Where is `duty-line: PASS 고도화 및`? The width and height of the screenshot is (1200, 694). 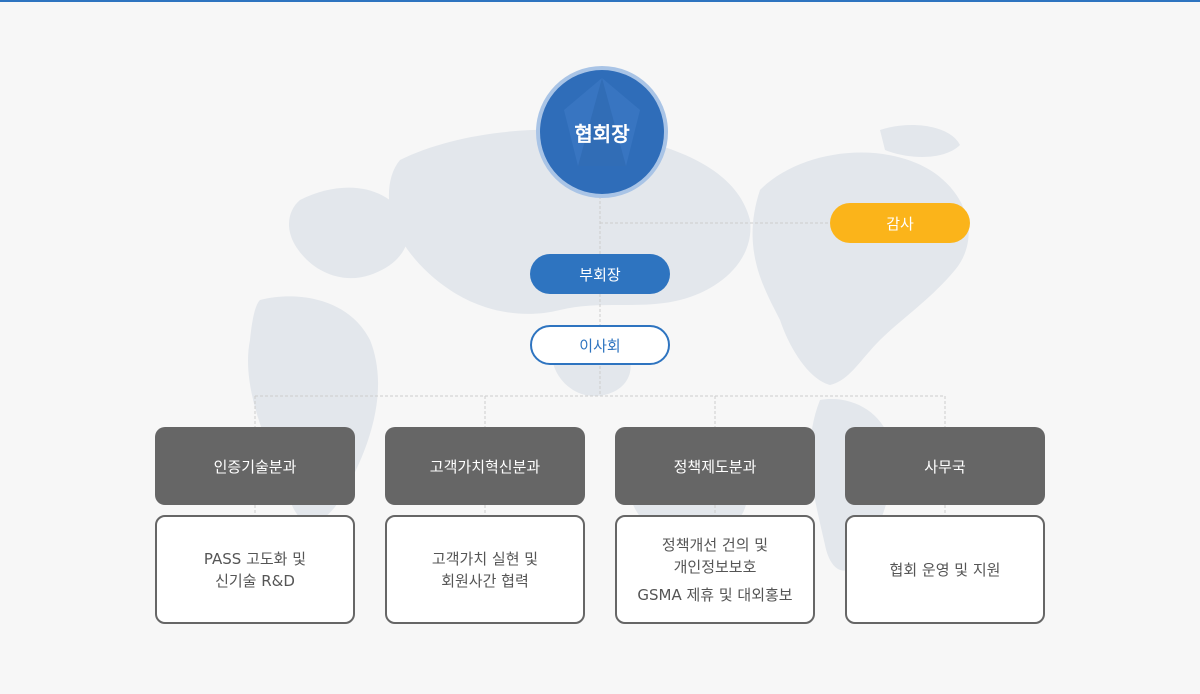 duty-line: PASS 고도화 및 is located at coordinates (255, 558).